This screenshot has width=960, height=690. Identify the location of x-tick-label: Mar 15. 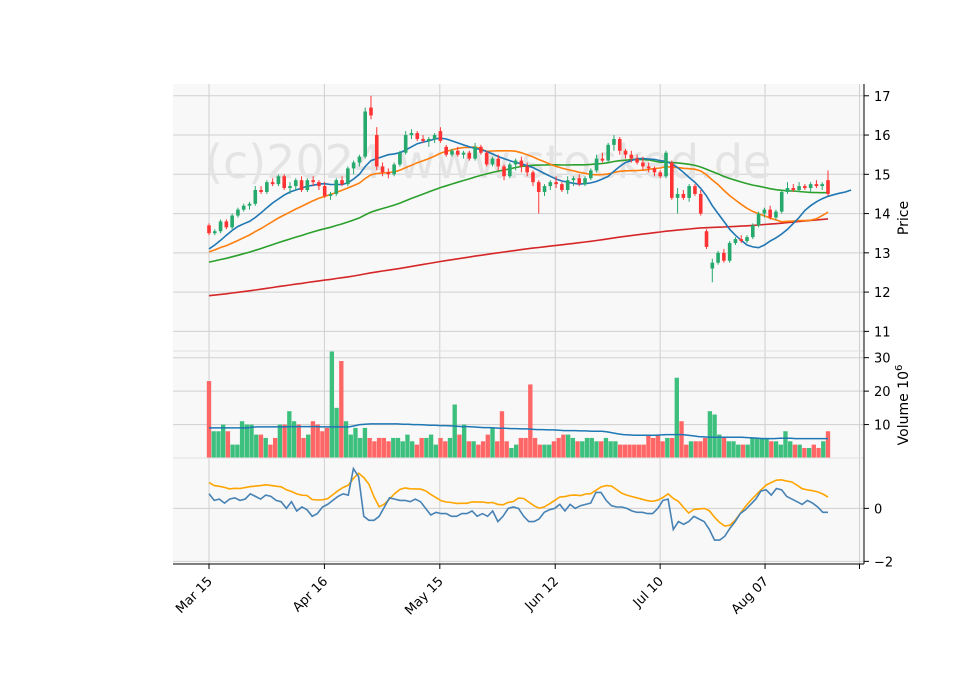
(194, 595).